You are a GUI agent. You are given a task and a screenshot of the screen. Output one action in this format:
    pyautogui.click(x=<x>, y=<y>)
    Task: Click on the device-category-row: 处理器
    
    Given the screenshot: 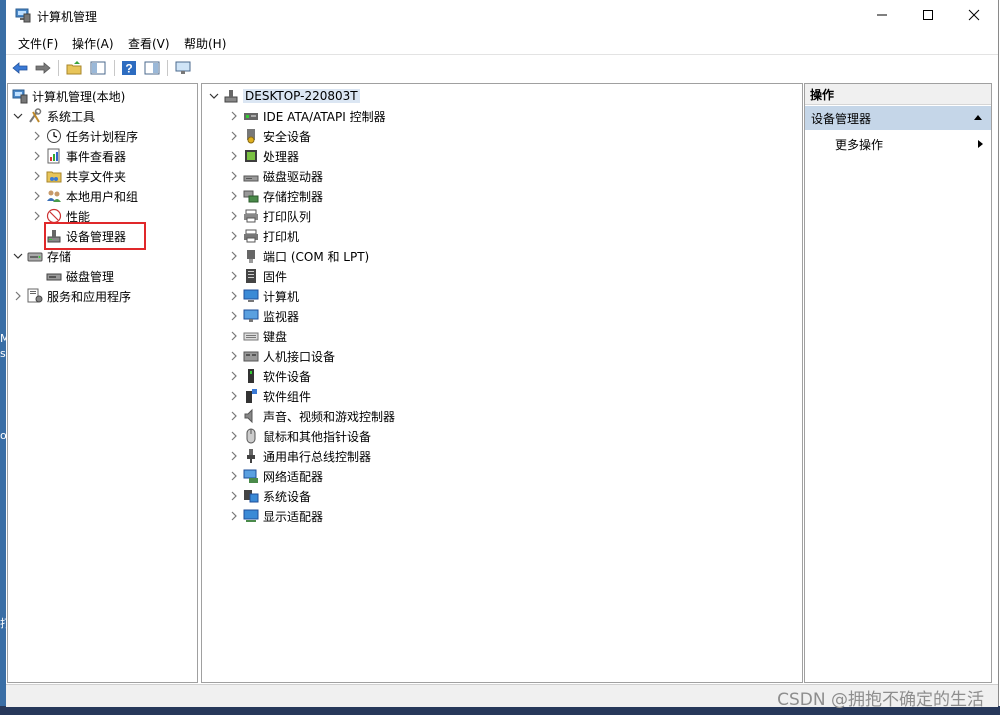 What is the action you would take?
    pyautogui.click(x=263, y=156)
    